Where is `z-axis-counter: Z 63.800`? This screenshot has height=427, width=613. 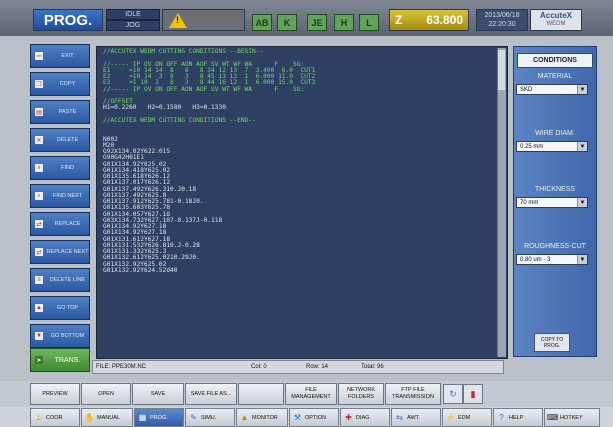 z-axis-counter: Z 63.800 is located at coordinates (429, 20).